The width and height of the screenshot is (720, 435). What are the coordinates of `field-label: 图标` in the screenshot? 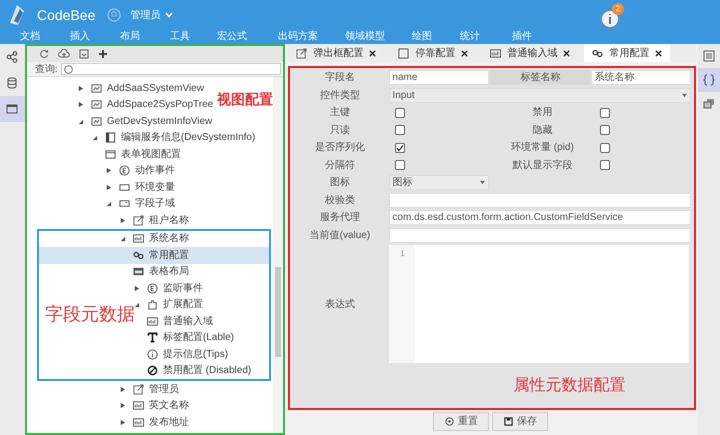 It's located at (339, 183).